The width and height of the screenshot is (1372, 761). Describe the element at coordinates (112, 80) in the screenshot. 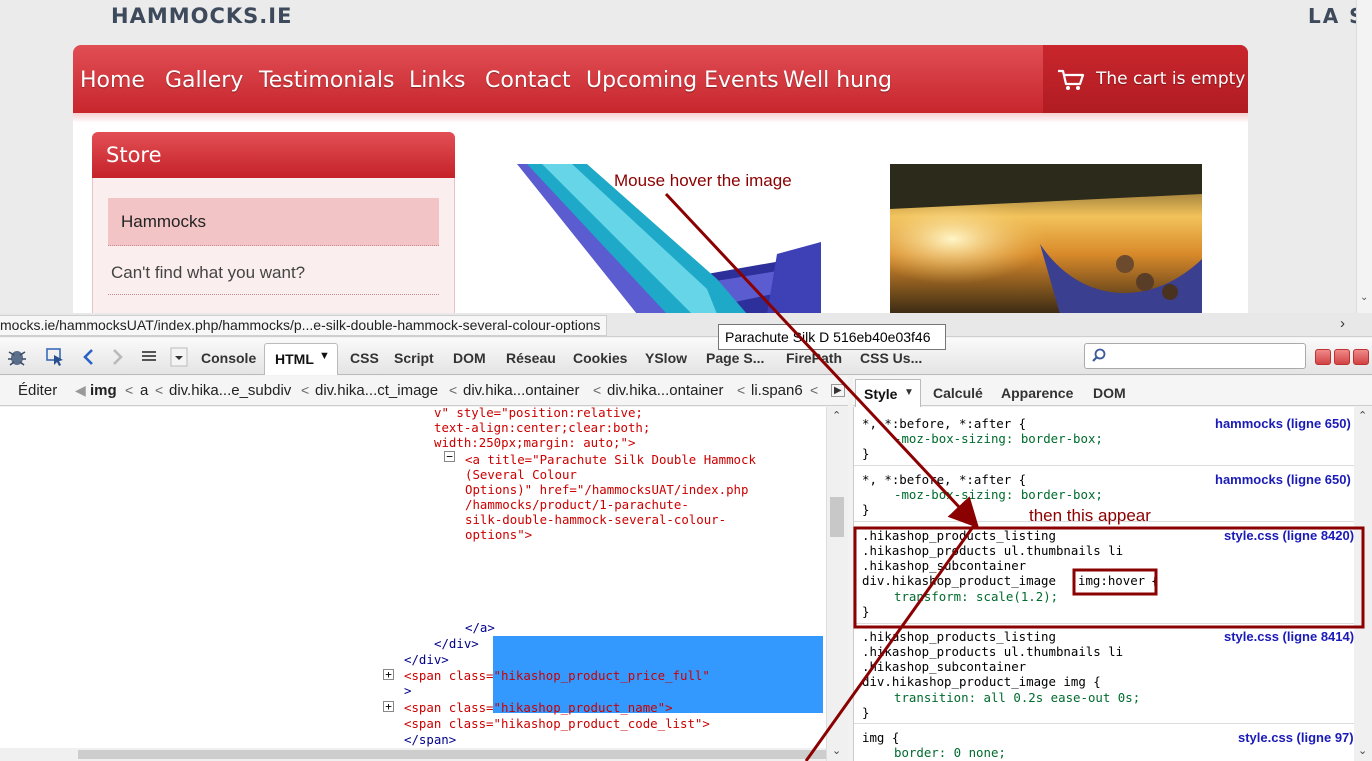

I see `nav-home: Home` at that location.